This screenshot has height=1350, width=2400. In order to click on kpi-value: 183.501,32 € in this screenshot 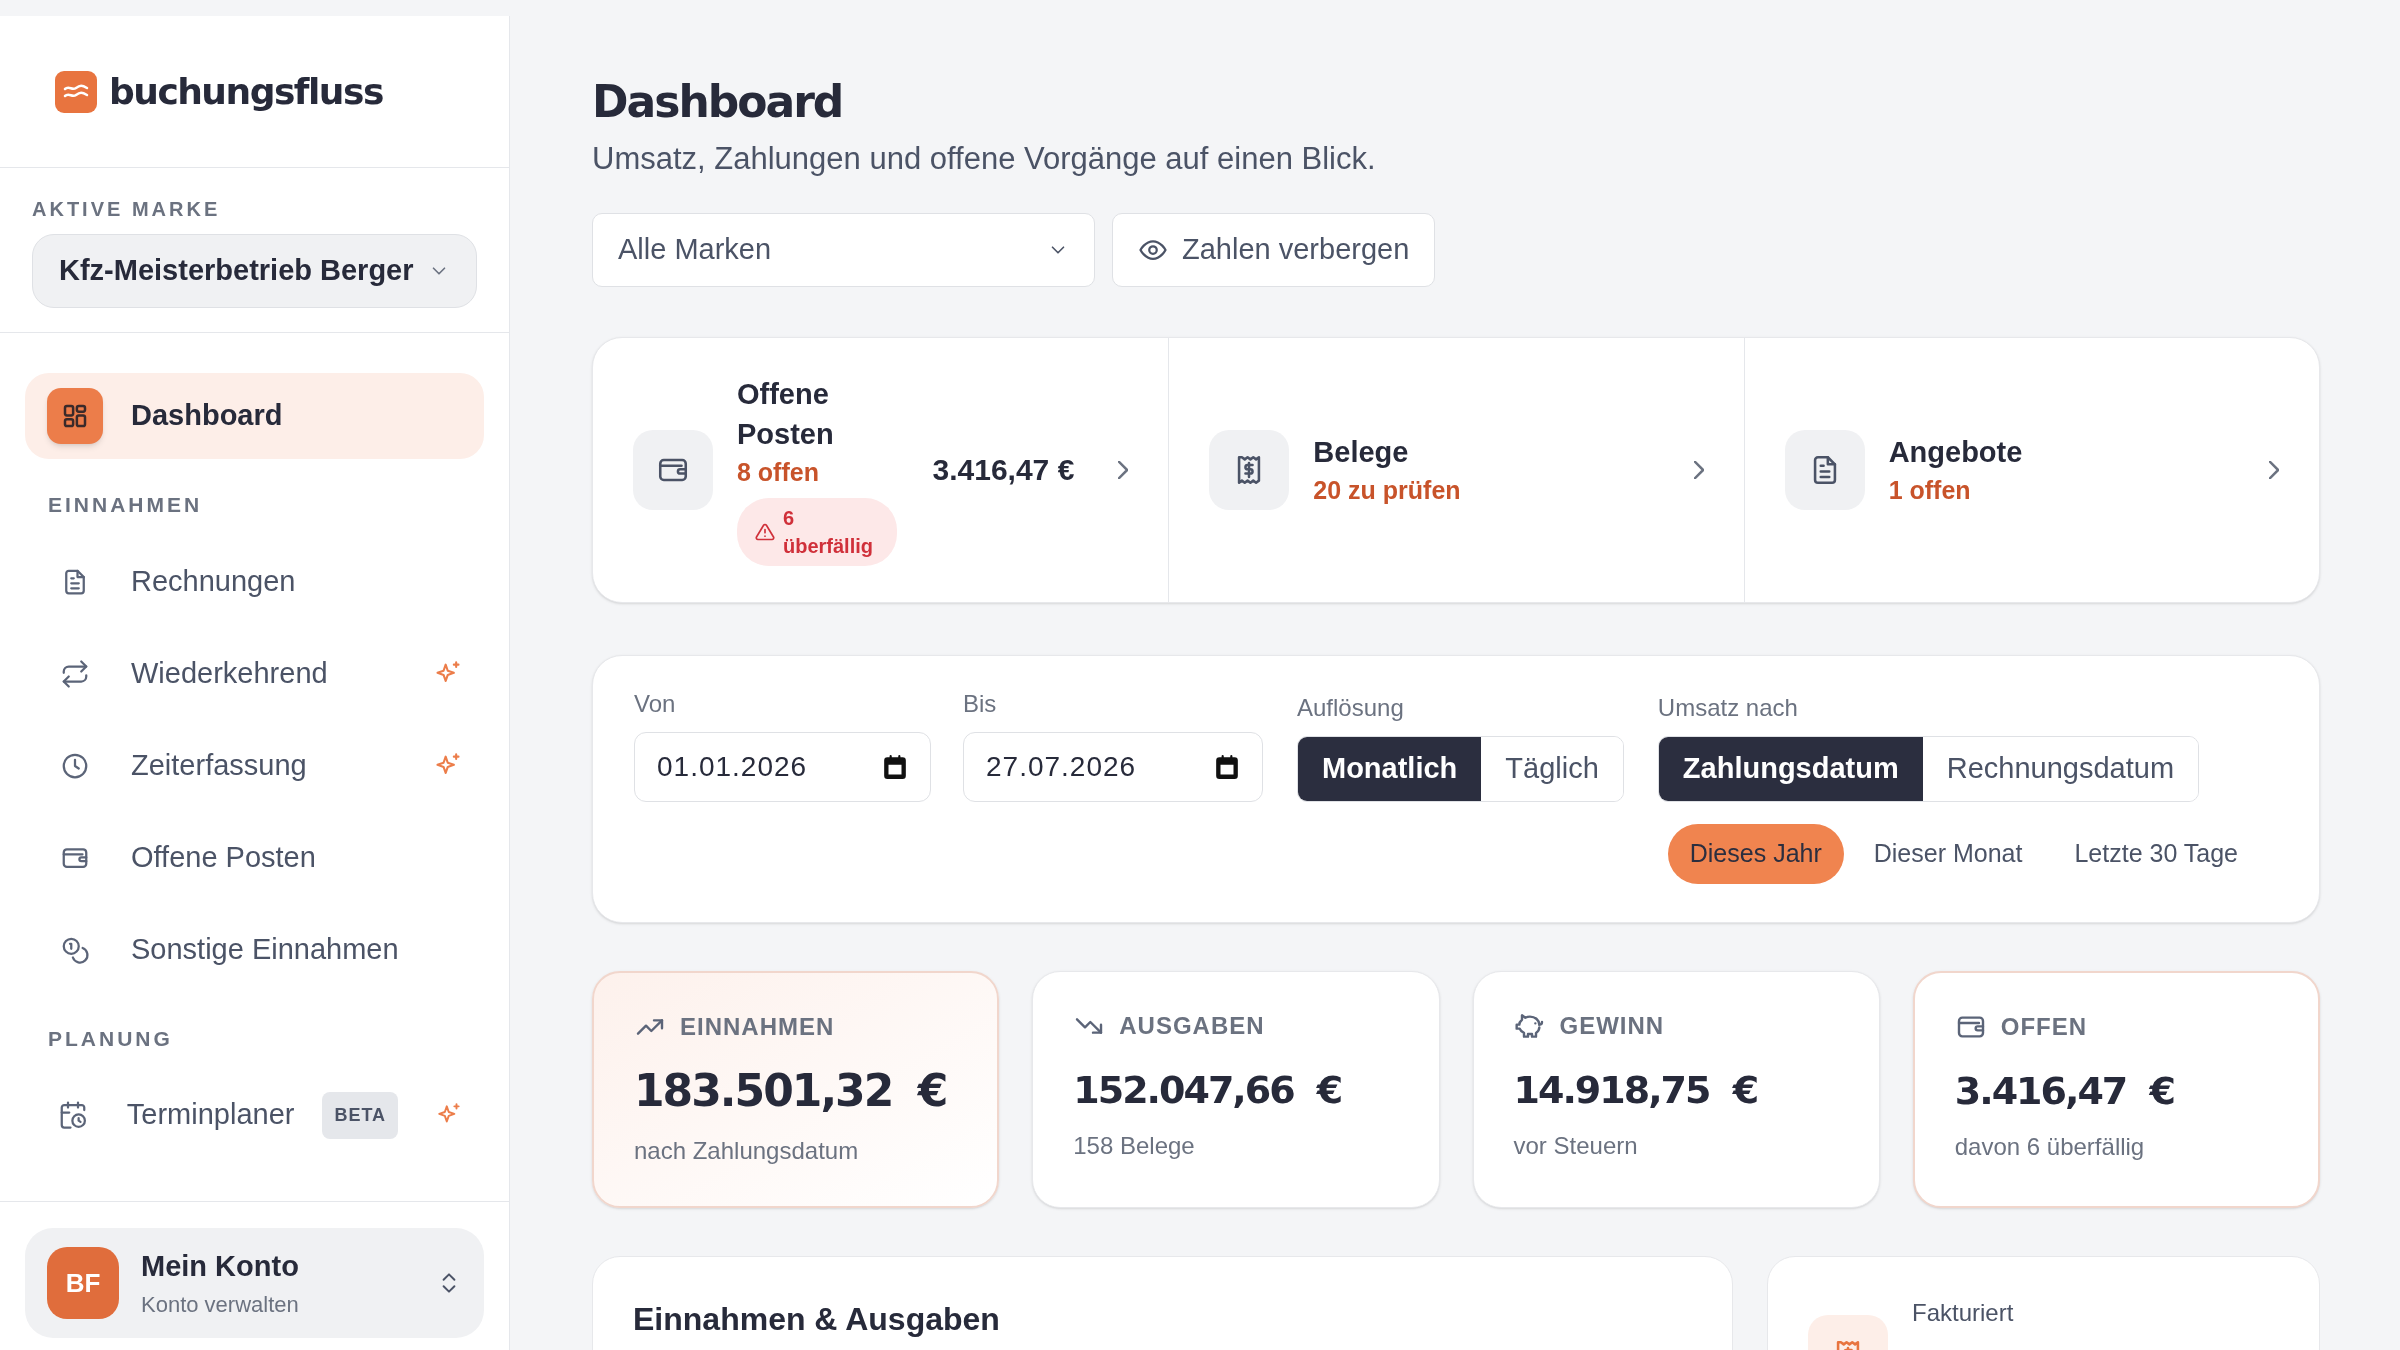, I will do `click(791, 1090)`.